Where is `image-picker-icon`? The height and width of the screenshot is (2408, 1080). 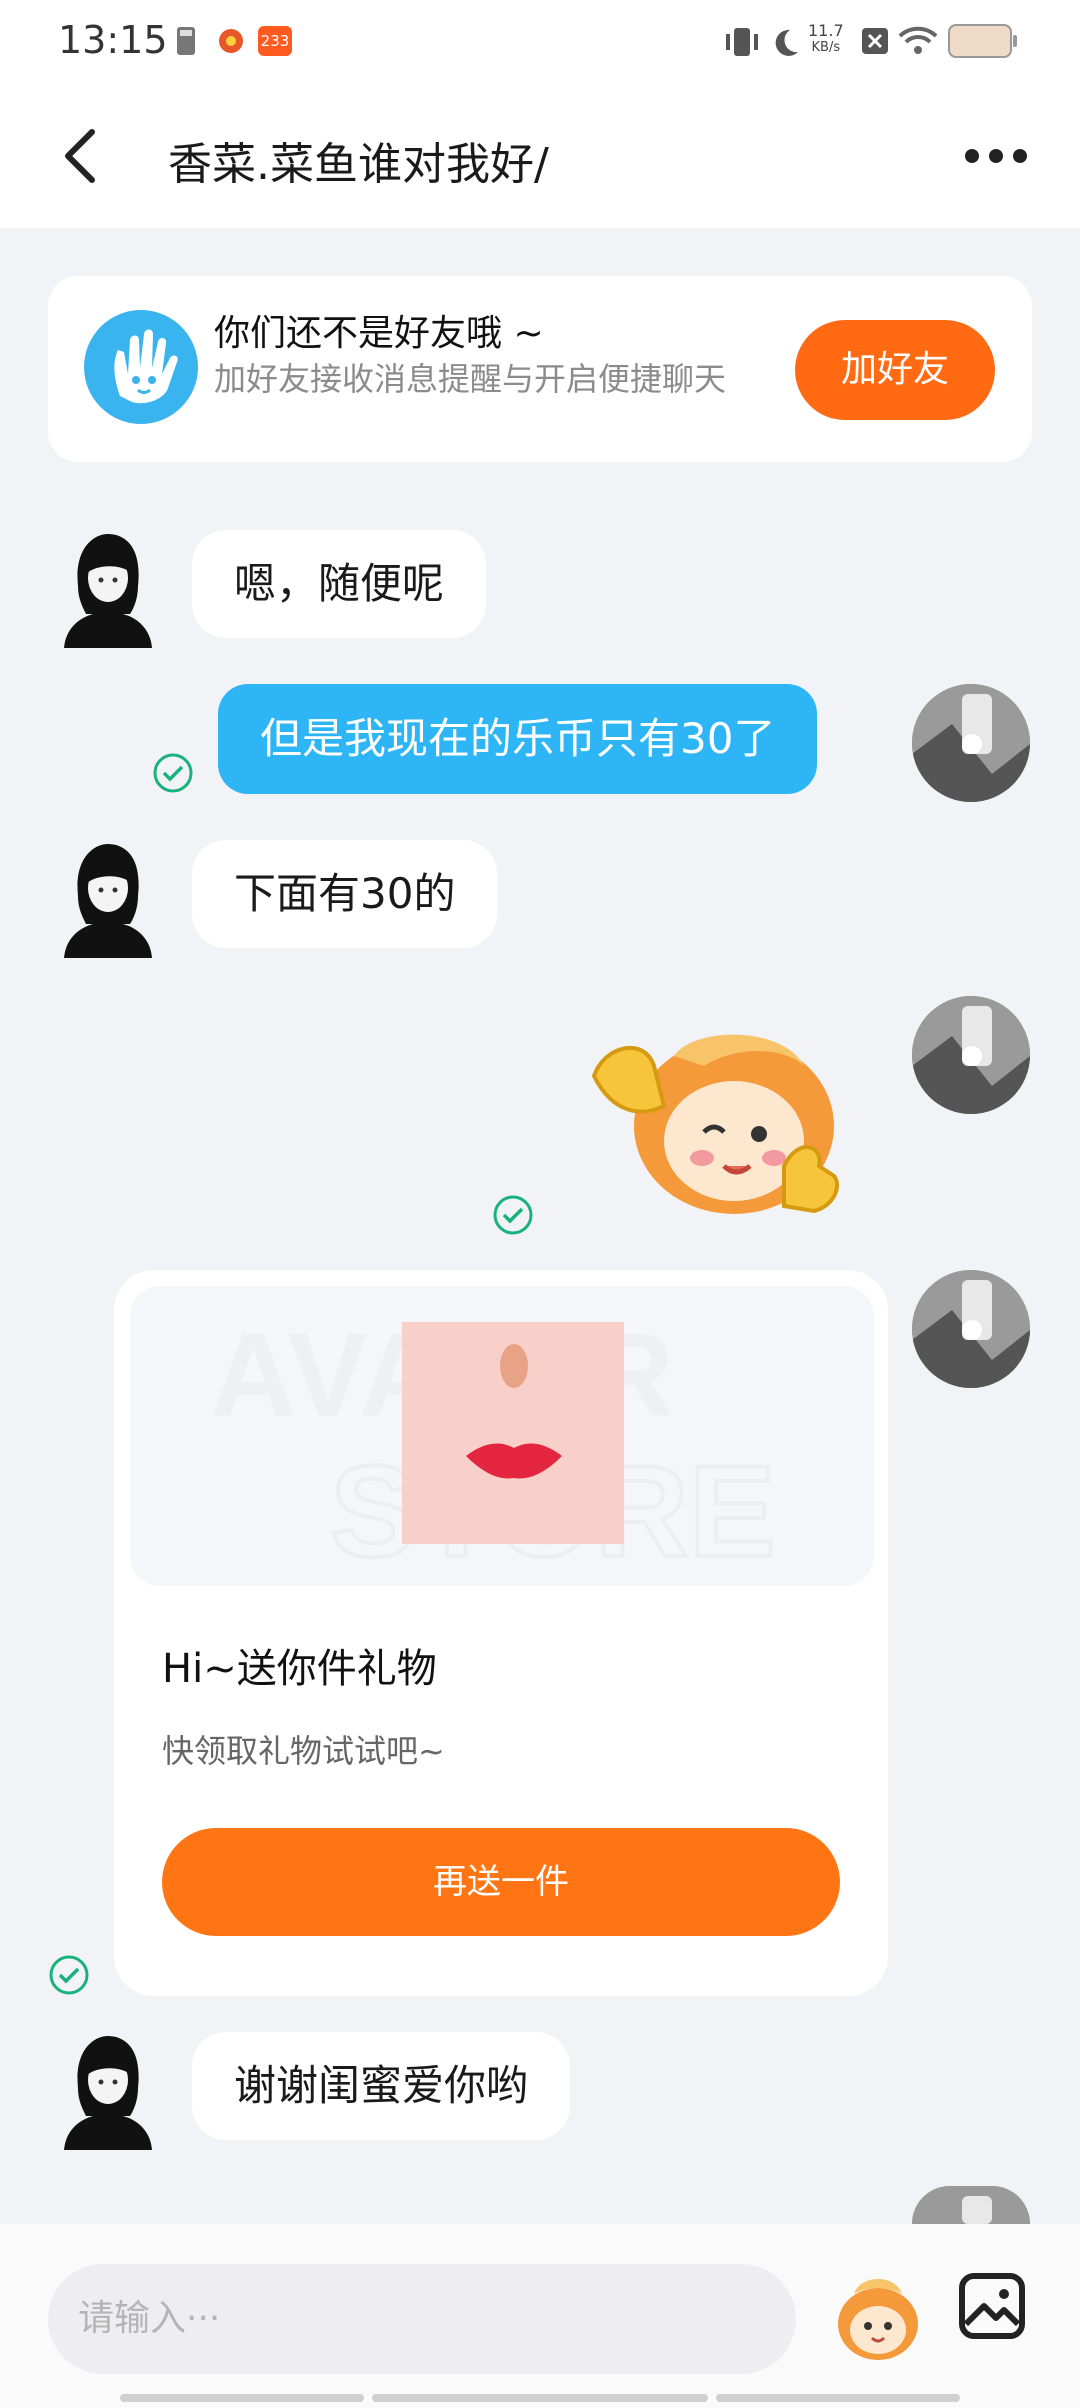
image-picker-icon is located at coordinates (992, 2306).